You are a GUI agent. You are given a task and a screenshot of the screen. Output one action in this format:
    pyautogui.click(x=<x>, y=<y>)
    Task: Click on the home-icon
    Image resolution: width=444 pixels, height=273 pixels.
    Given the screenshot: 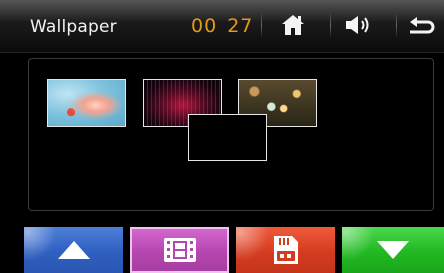 What is the action you would take?
    pyautogui.click(x=293, y=25)
    